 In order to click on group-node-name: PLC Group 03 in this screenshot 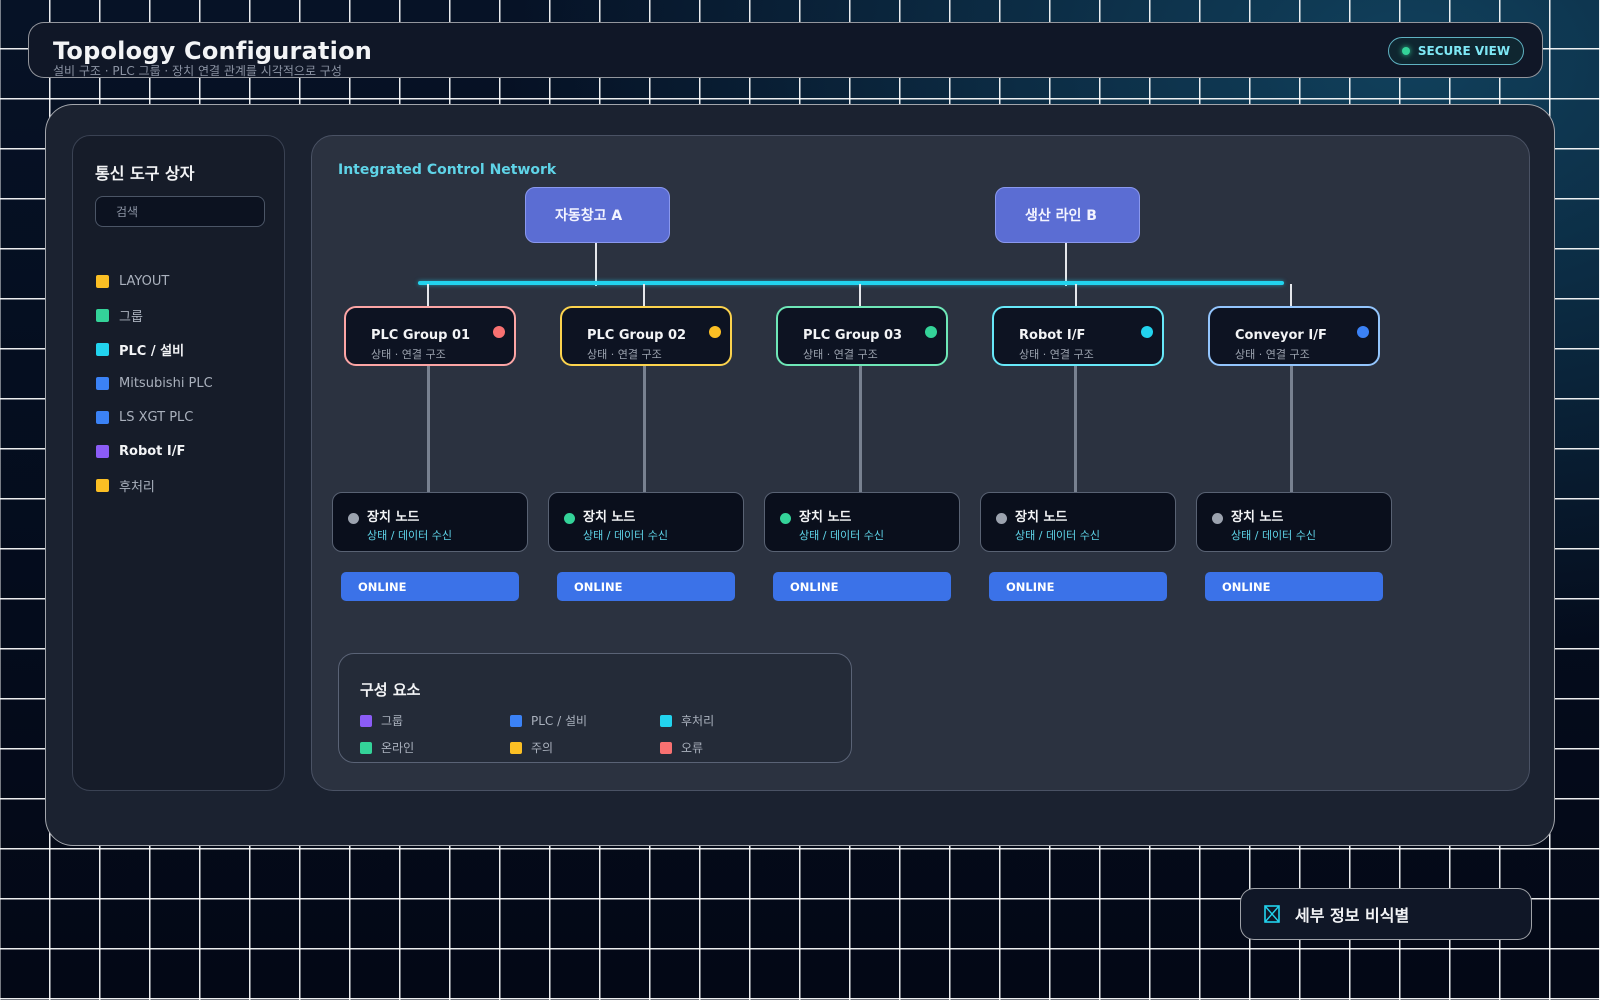, I will do `click(853, 335)`.